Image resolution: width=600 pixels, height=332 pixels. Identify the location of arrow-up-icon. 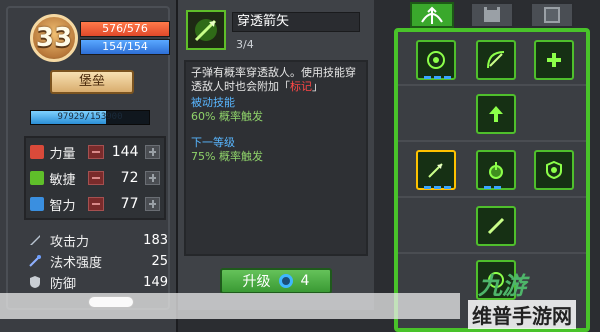
(496, 114).